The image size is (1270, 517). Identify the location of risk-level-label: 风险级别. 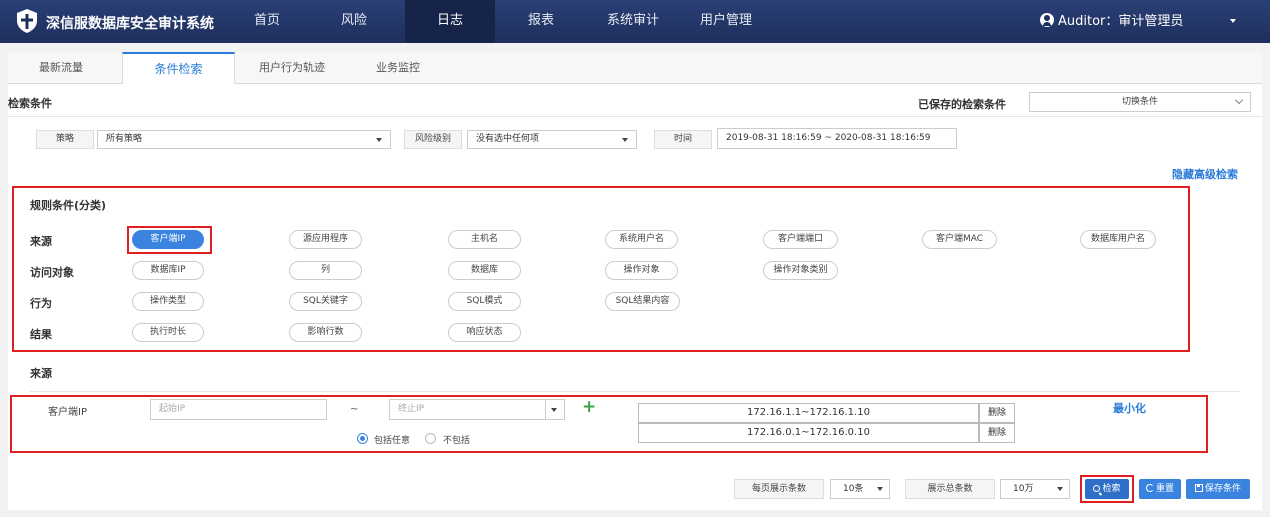
(433, 139).